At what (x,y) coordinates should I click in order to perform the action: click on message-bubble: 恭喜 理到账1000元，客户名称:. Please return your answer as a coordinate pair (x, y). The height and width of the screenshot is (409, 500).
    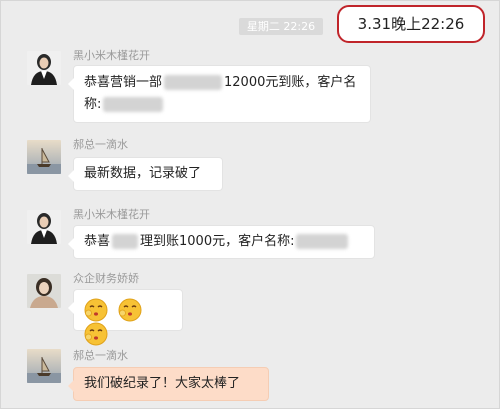
    Looking at the image, I should click on (221, 242).